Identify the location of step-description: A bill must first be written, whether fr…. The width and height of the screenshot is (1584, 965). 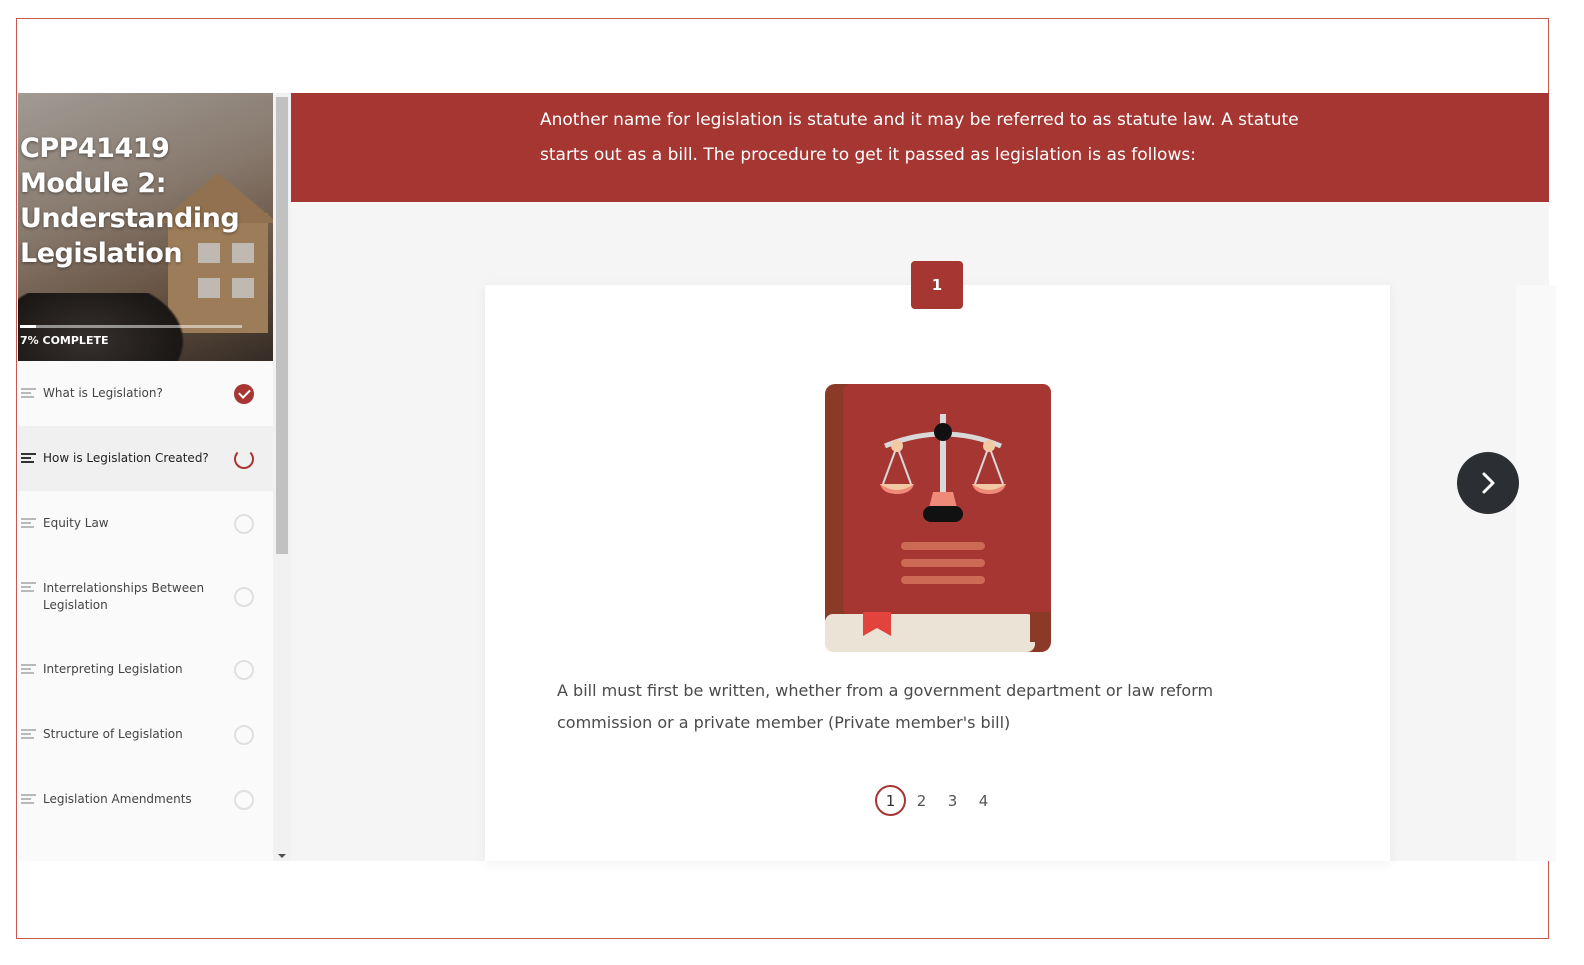
(885, 706).